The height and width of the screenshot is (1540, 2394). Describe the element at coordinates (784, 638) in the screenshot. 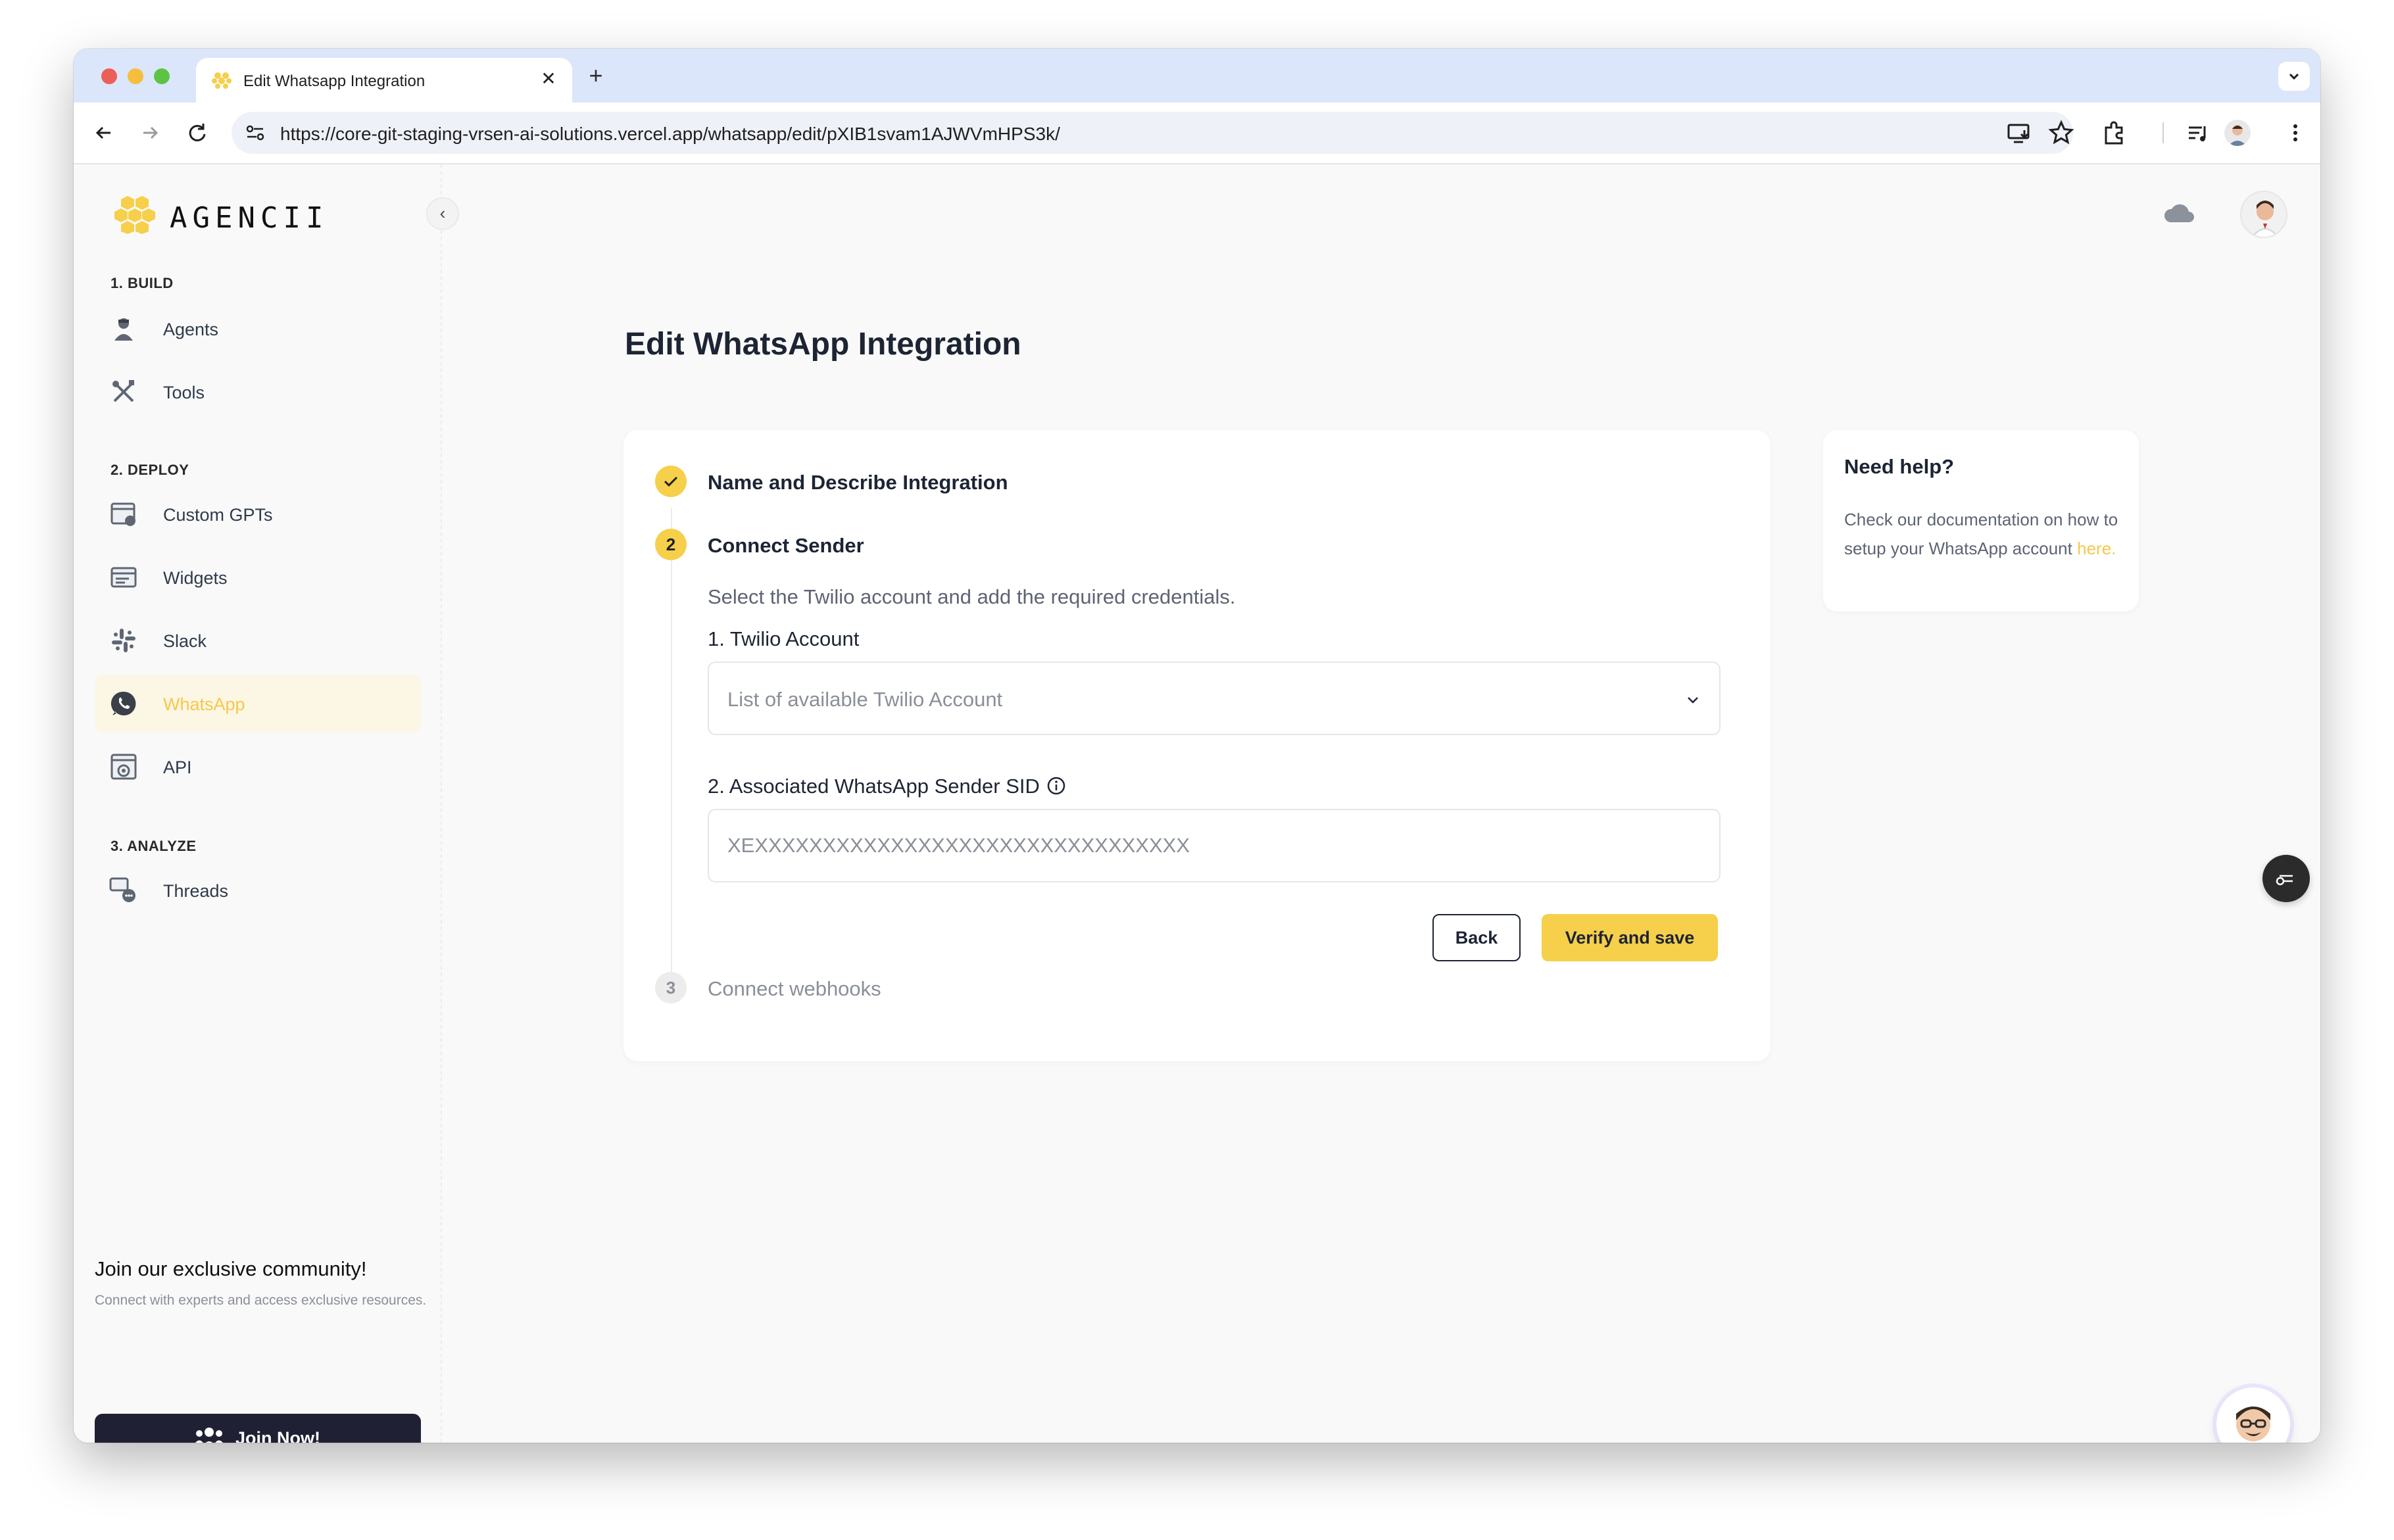

I see `twilio-account-label: 1. Twilio Account` at that location.